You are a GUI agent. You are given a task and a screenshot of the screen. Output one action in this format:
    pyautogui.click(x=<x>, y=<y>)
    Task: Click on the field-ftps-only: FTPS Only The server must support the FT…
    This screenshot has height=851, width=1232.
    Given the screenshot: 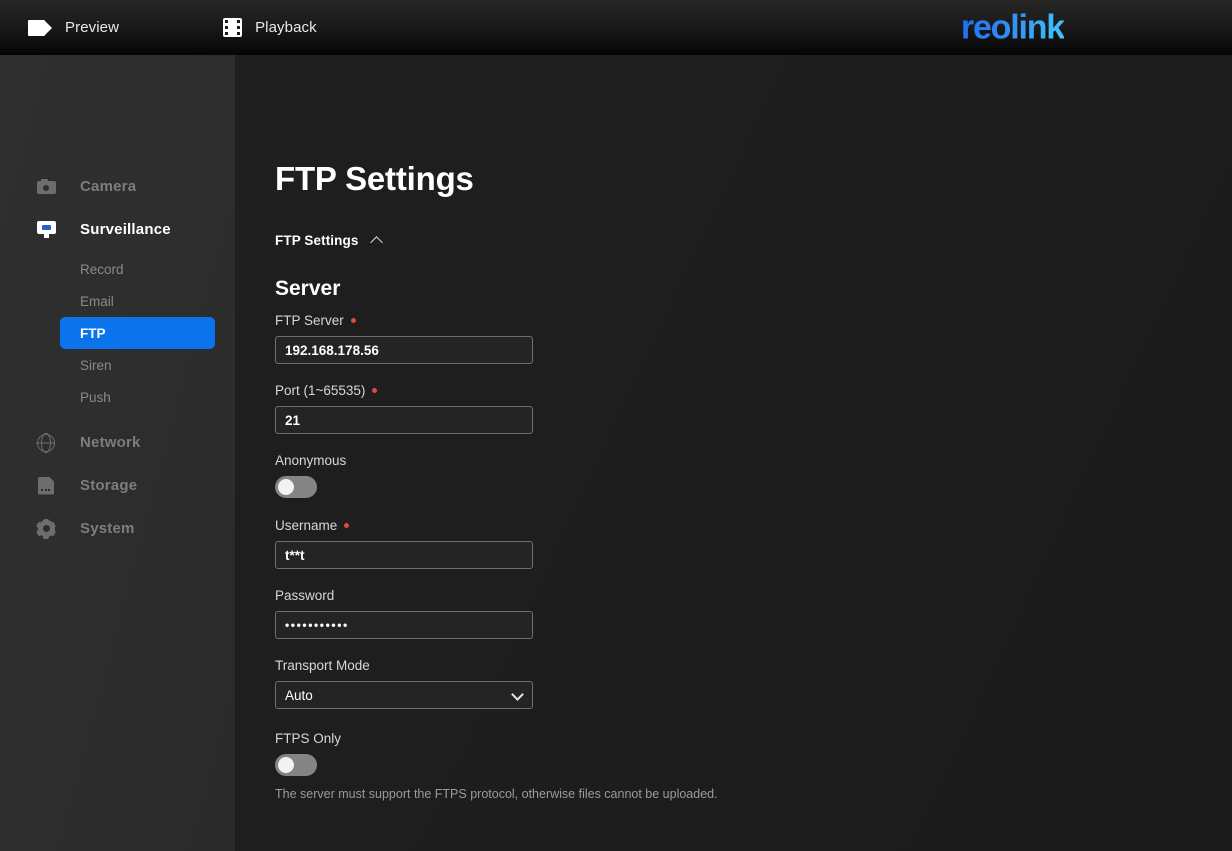 What is the action you would take?
    pyautogui.click(x=510, y=766)
    